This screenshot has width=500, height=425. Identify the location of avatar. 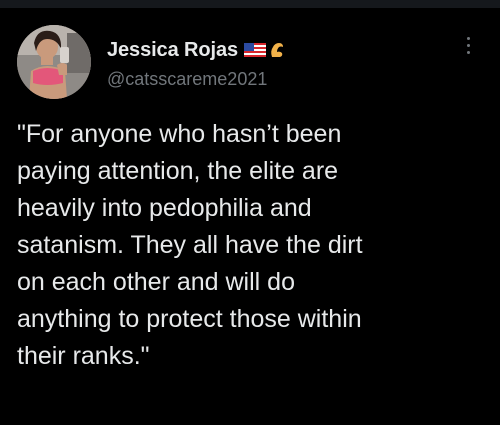
(54, 62).